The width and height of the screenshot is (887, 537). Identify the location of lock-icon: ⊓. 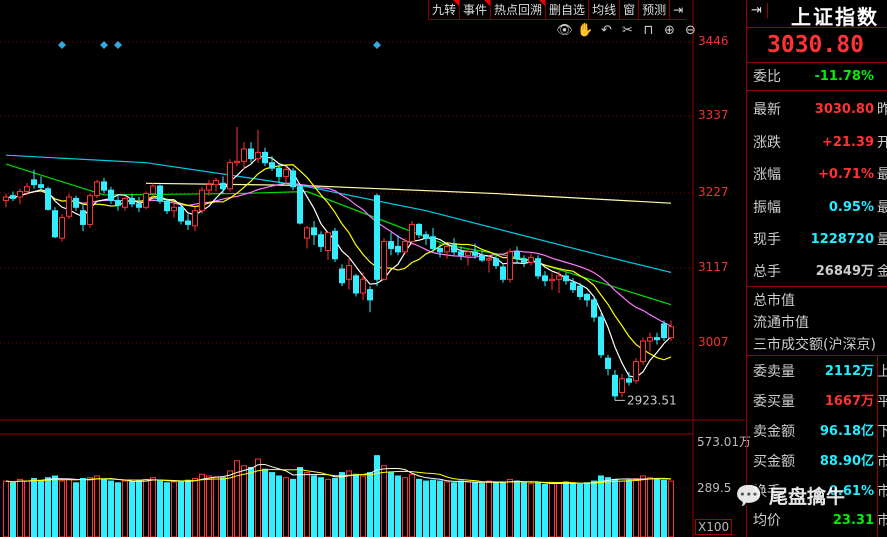
(648, 31).